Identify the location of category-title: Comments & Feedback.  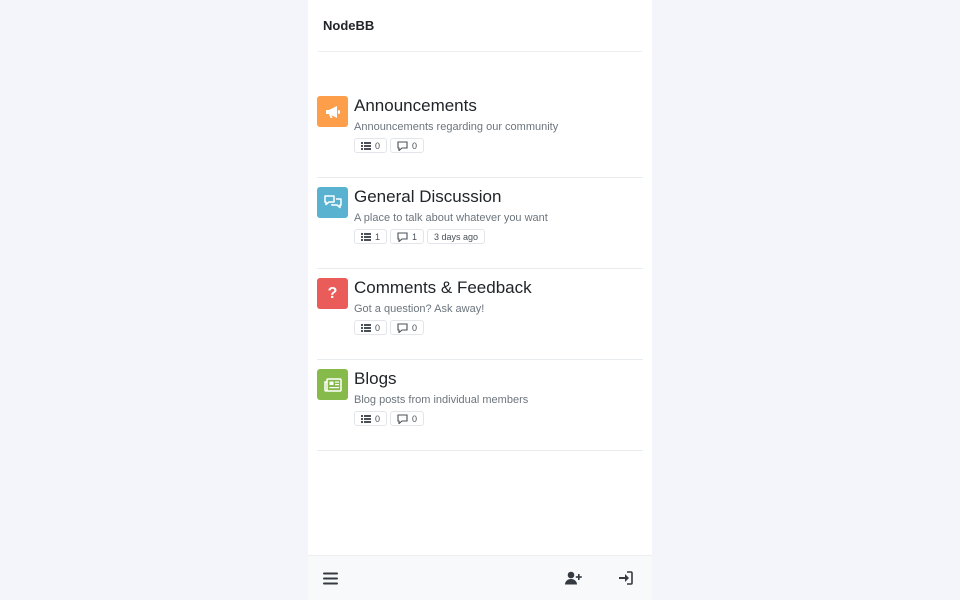
(443, 288).